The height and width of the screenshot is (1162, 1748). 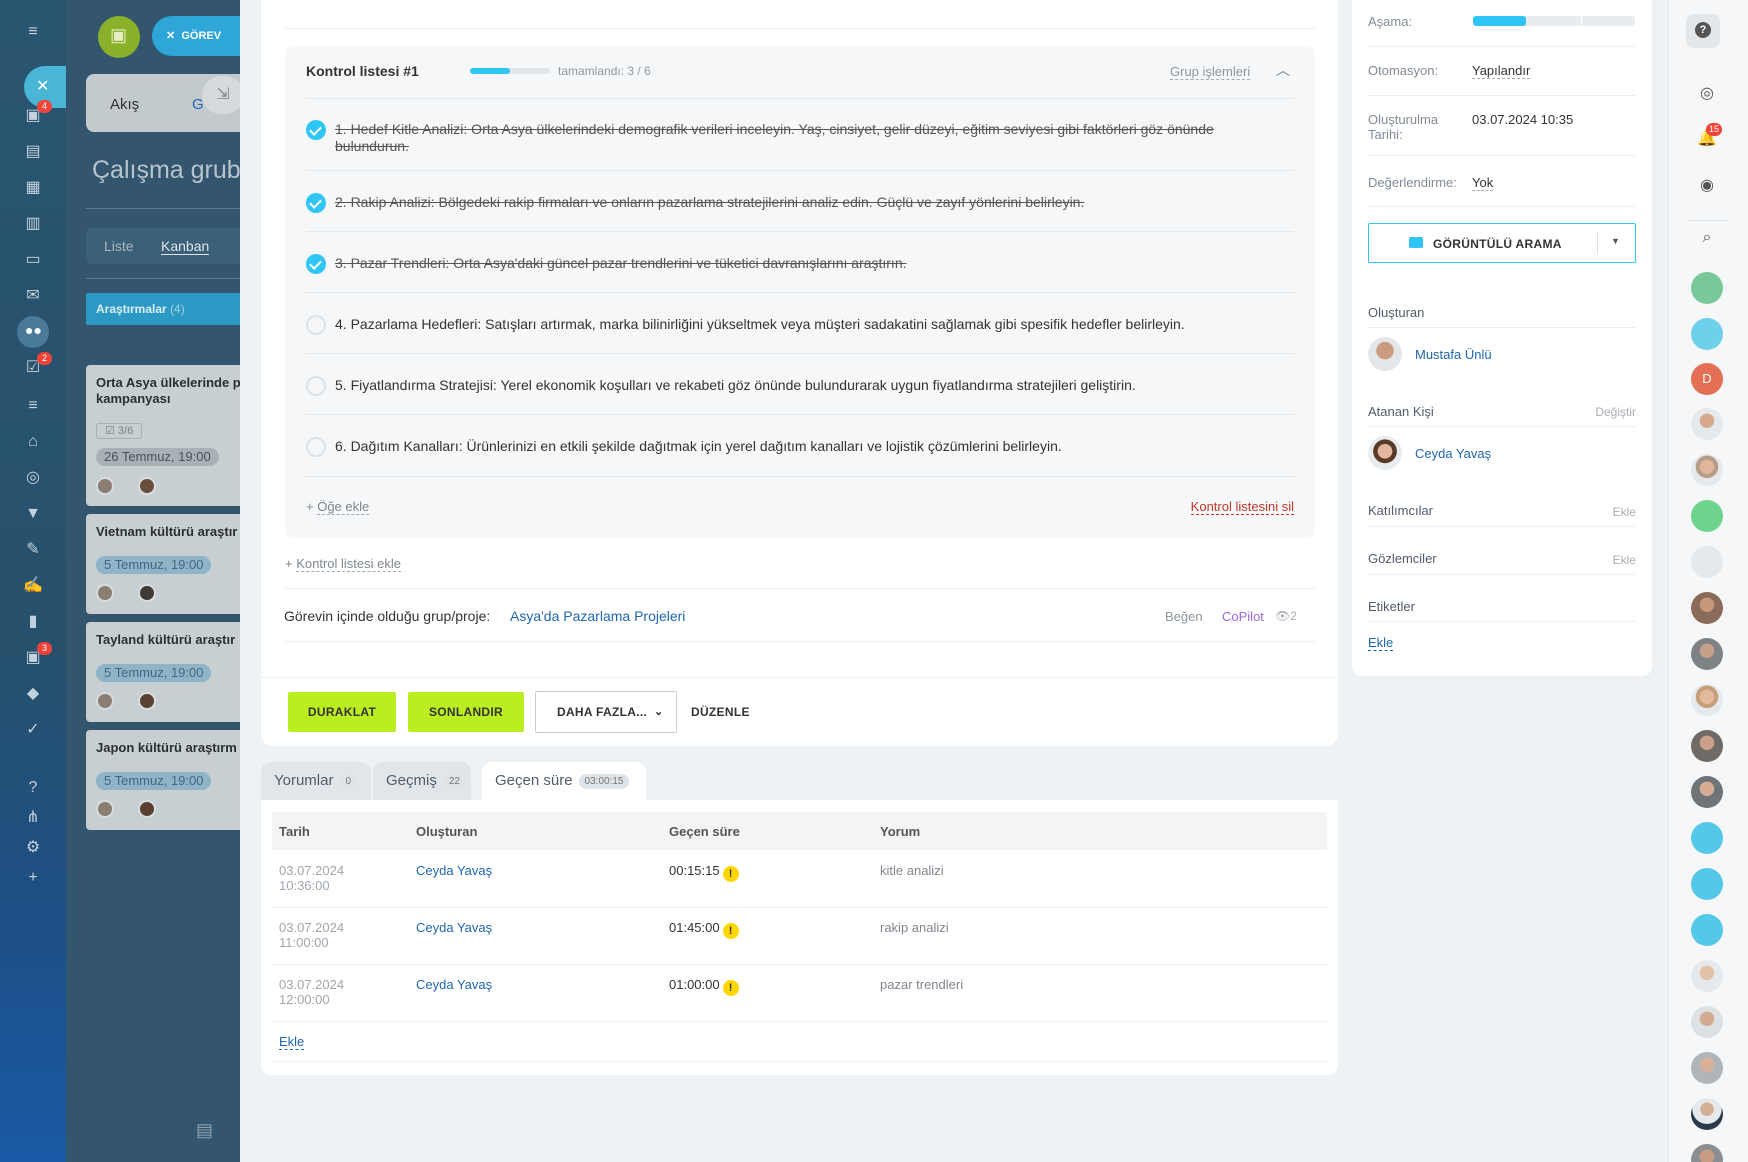 I want to click on stage-bar, so click(x=1554, y=21).